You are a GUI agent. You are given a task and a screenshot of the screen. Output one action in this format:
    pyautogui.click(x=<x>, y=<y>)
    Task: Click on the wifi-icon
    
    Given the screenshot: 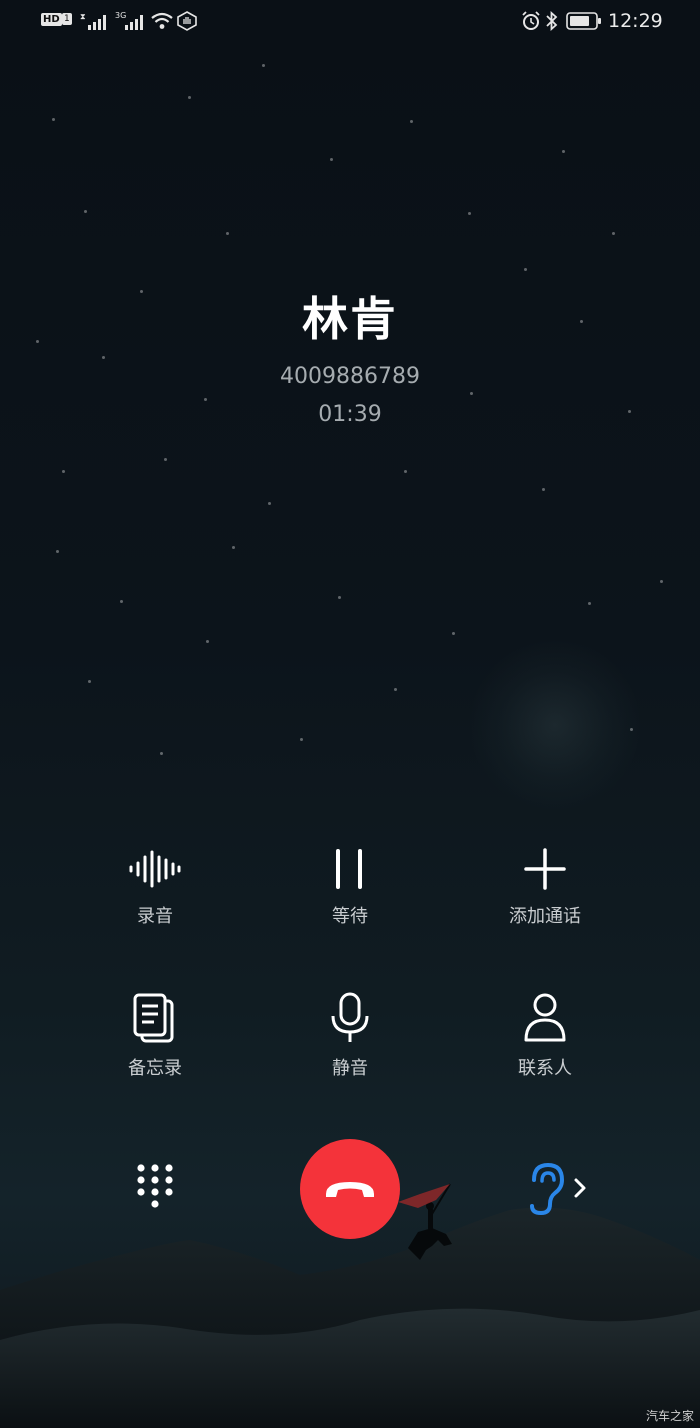 What is the action you would take?
    pyautogui.click(x=162, y=20)
    